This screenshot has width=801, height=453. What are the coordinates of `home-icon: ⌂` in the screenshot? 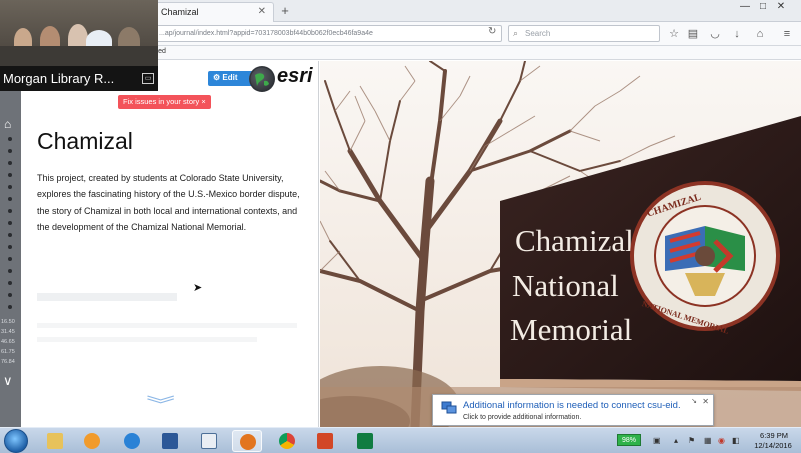 It's located at (760, 34).